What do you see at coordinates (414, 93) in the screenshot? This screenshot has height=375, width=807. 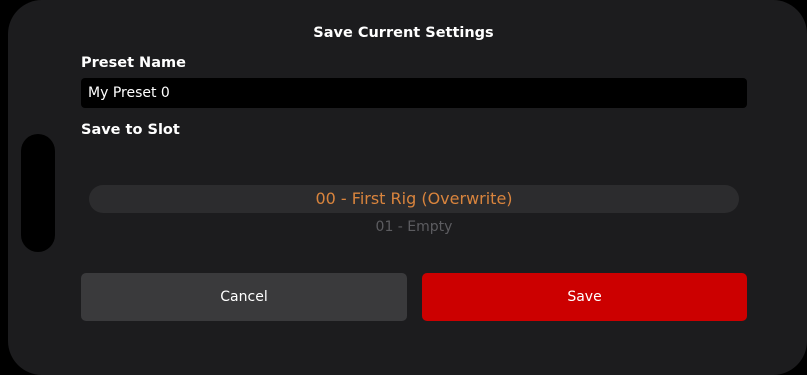 I see `preset-name-input` at bounding box center [414, 93].